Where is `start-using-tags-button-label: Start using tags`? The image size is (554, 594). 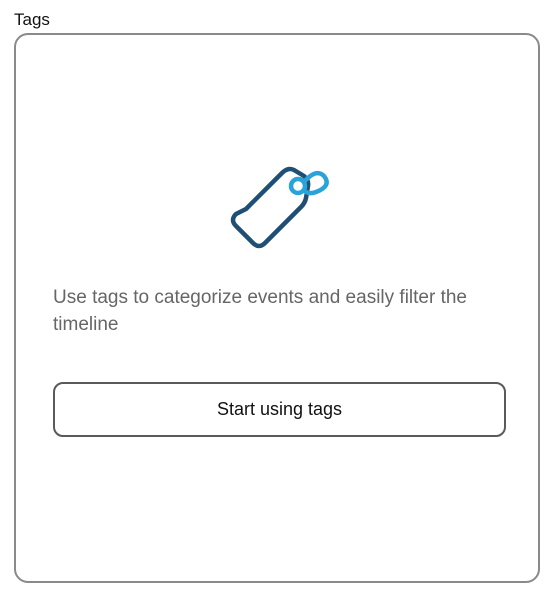 start-using-tags-button-label: Start using tags is located at coordinates (279, 409).